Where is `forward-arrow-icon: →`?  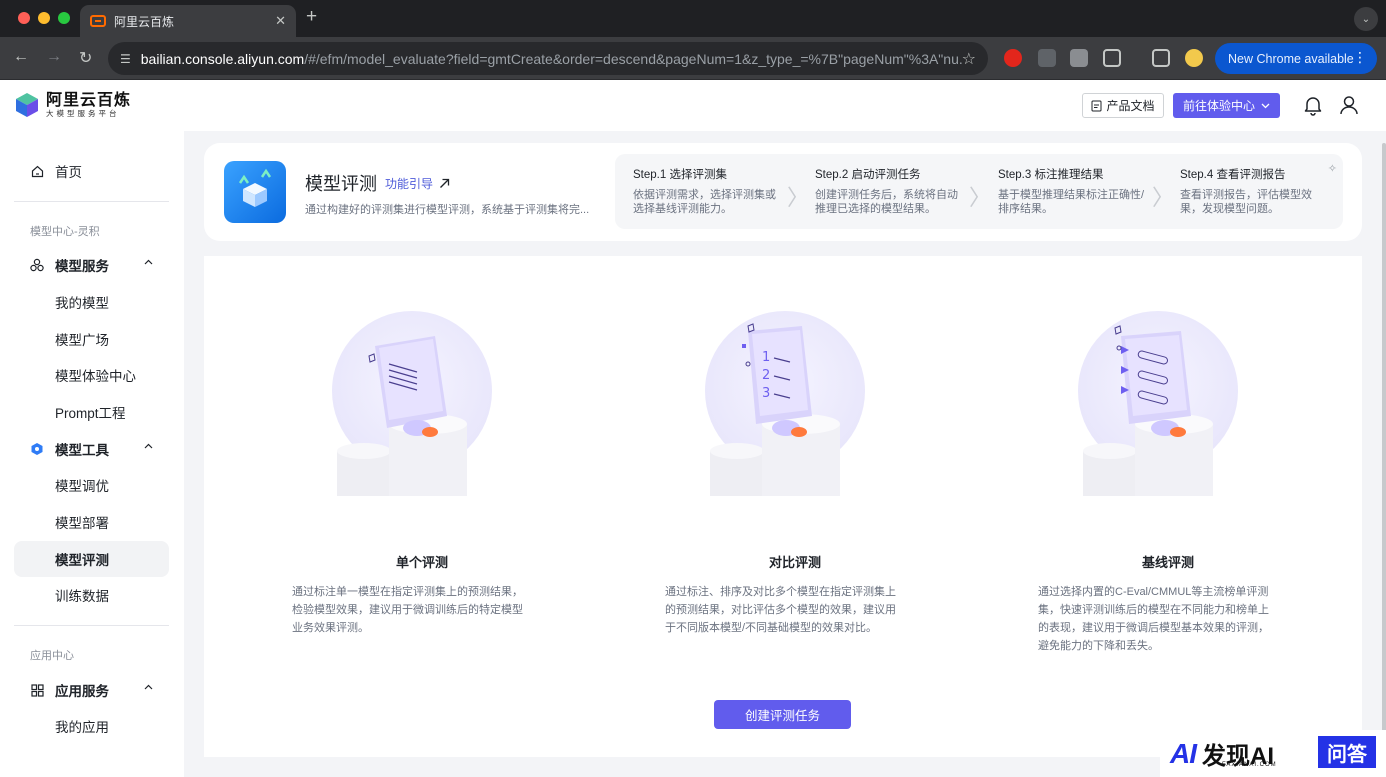
forward-arrow-icon: → is located at coordinates (54, 57).